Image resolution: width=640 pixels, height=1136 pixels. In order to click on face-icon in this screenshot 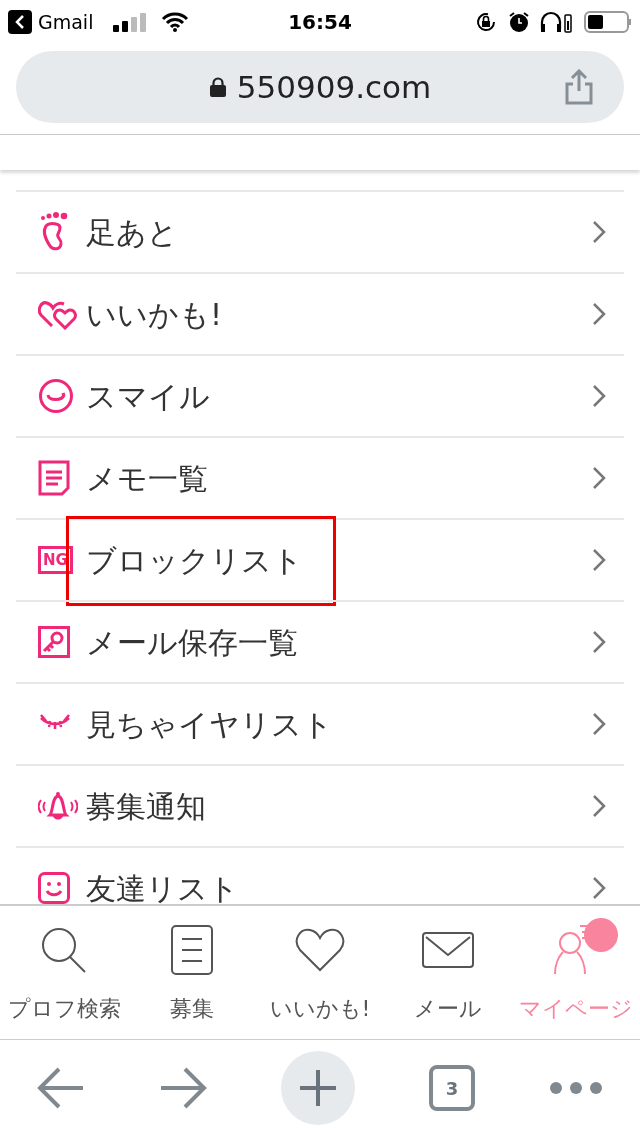, I will do `click(54, 888)`.